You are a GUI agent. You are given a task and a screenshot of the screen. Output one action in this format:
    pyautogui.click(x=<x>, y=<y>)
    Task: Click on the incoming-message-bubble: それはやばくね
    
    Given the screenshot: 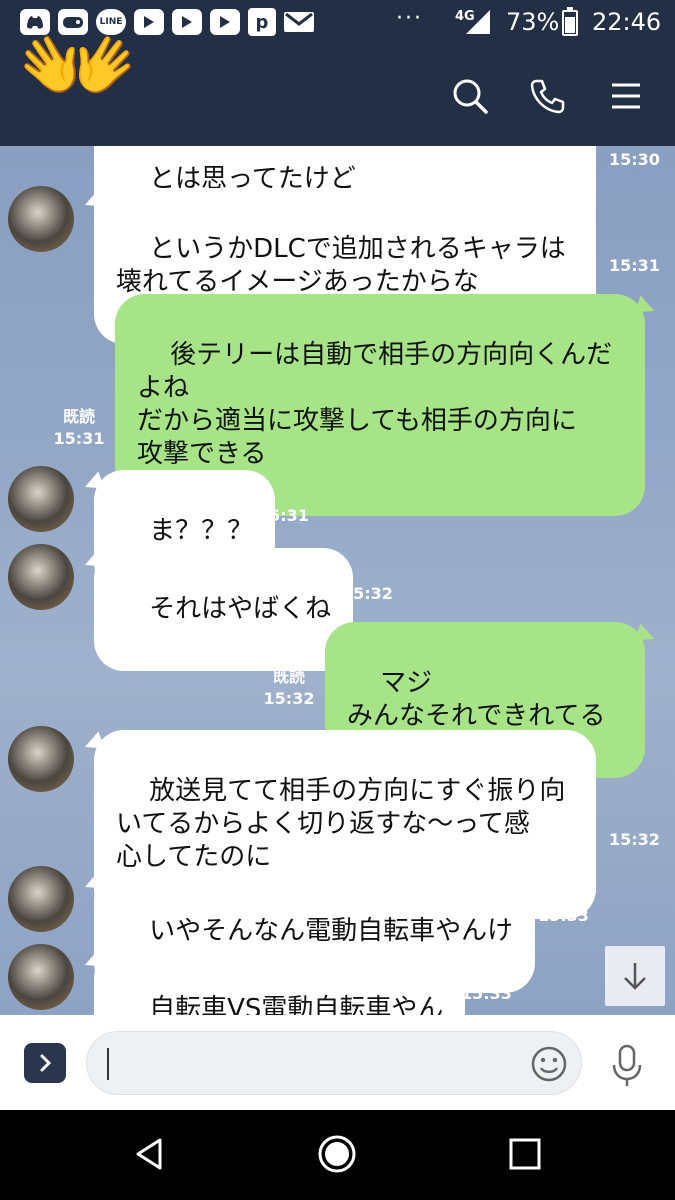 What is the action you would take?
    pyautogui.click(x=224, y=609)
    